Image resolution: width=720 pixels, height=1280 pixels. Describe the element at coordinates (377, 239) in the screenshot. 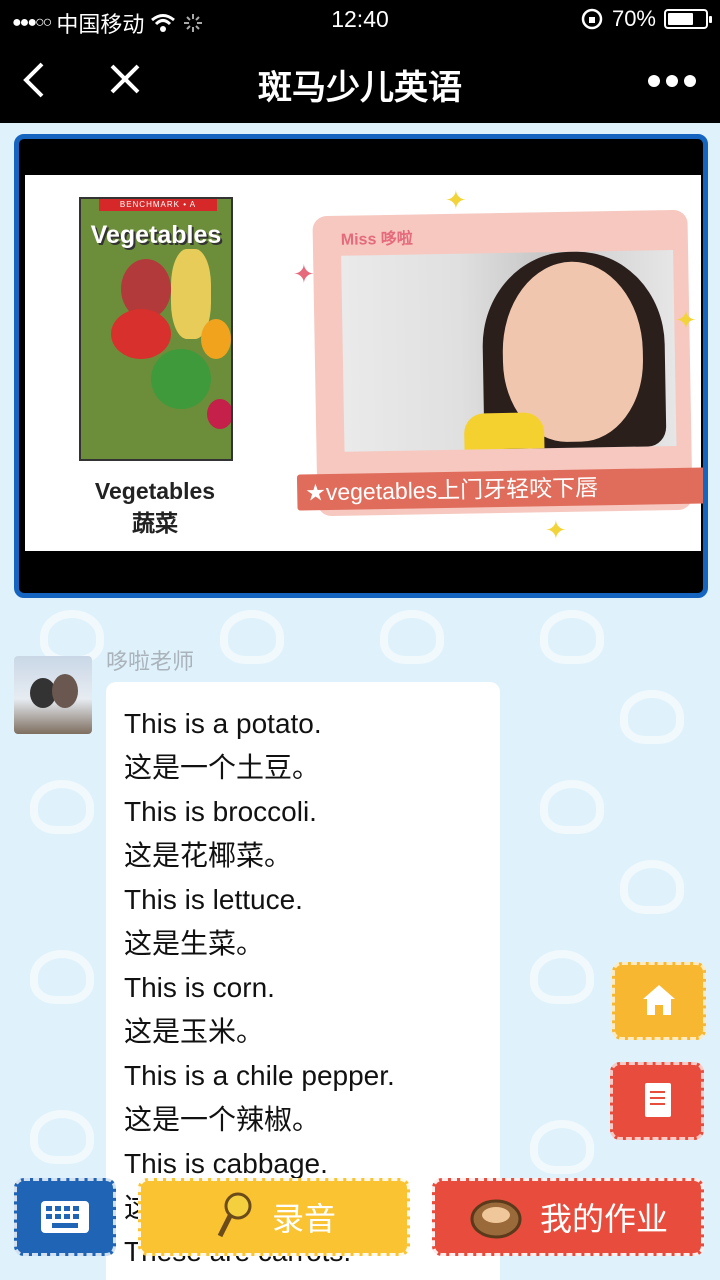

I see `teacher-badge: Miss 哆啦` at that location.